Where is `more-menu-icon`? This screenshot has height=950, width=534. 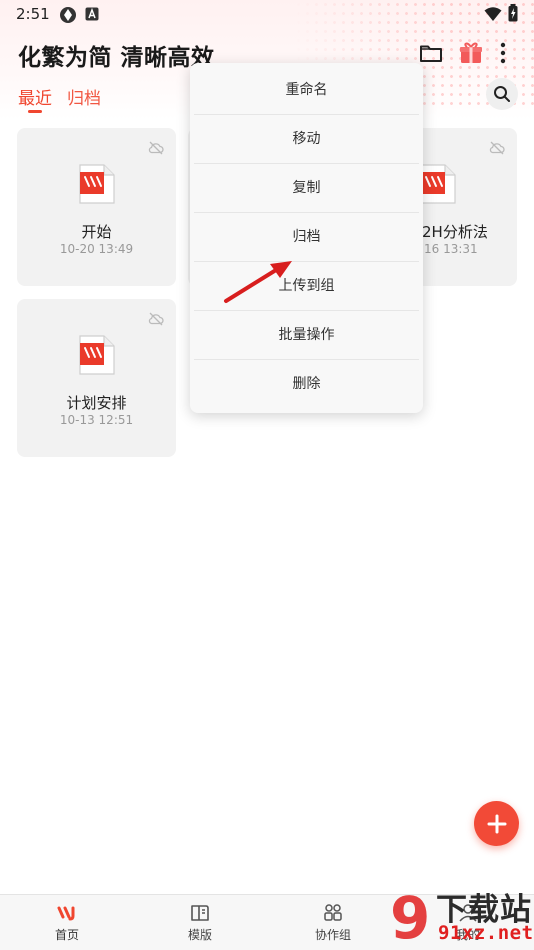 more-menu-icon is located at coordinates (503, 53).